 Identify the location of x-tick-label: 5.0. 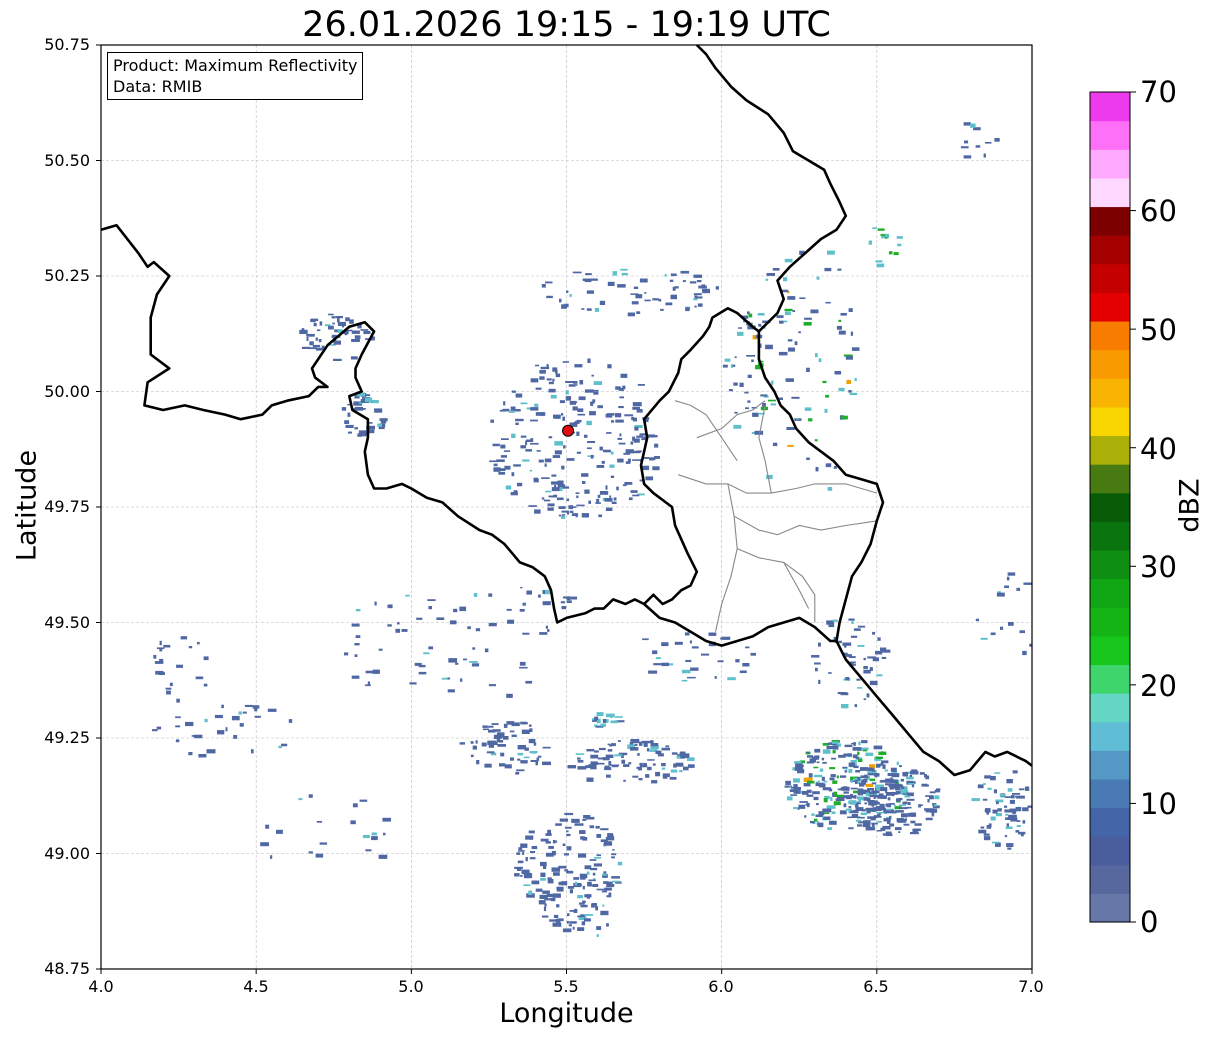
(411, 986).